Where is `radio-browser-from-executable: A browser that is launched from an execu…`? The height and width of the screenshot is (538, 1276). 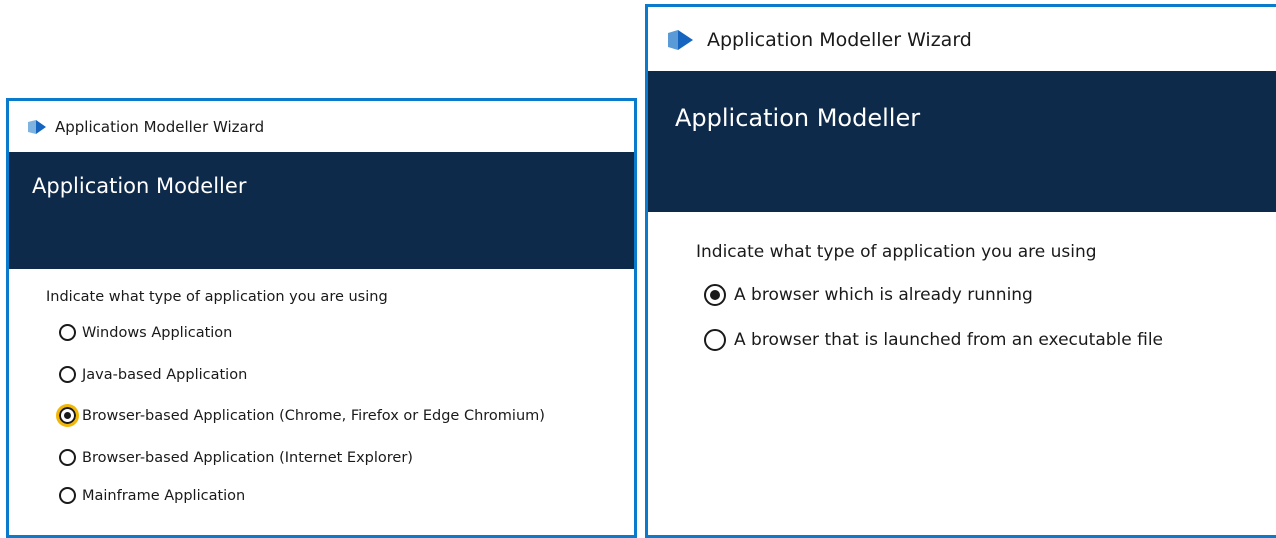 radio-browser-from-executable: A browser that is launched from an execu… is located at coordinates (933, 340).